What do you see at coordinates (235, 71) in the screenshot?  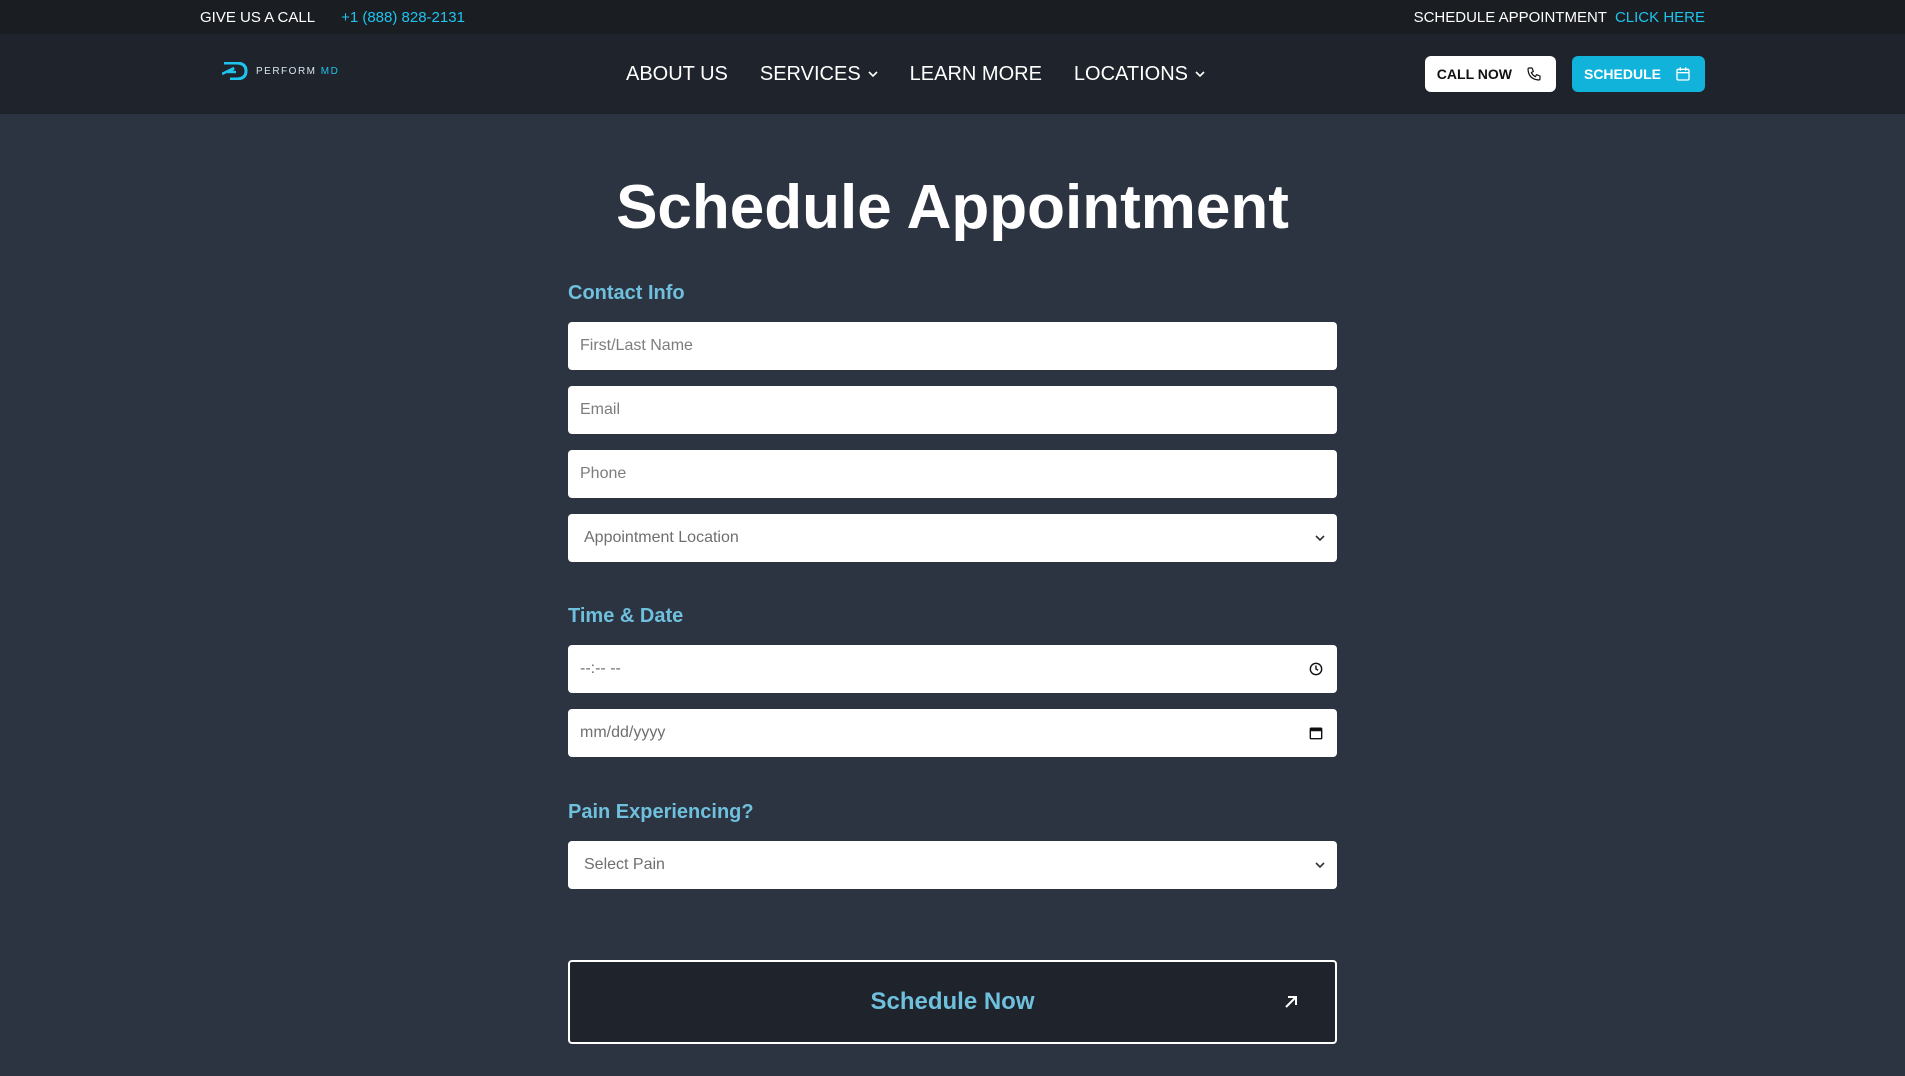 I see `logo-mark-icon` at bounding box center [235, 71].